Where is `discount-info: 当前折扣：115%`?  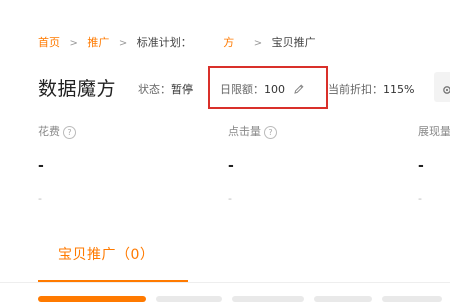 discount-info: 当前折扣：115% is located at coordinates (371, 89).